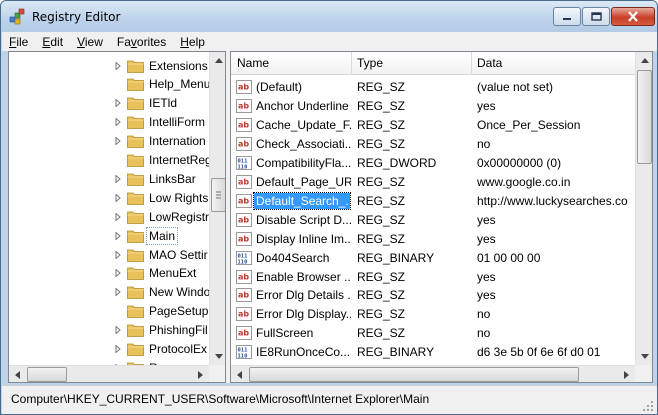 The width and height of the screenshot is (658, 415). Describe the element at coordinates (243, 167) in the screenshot. I see `svg-text: 110` at that location.